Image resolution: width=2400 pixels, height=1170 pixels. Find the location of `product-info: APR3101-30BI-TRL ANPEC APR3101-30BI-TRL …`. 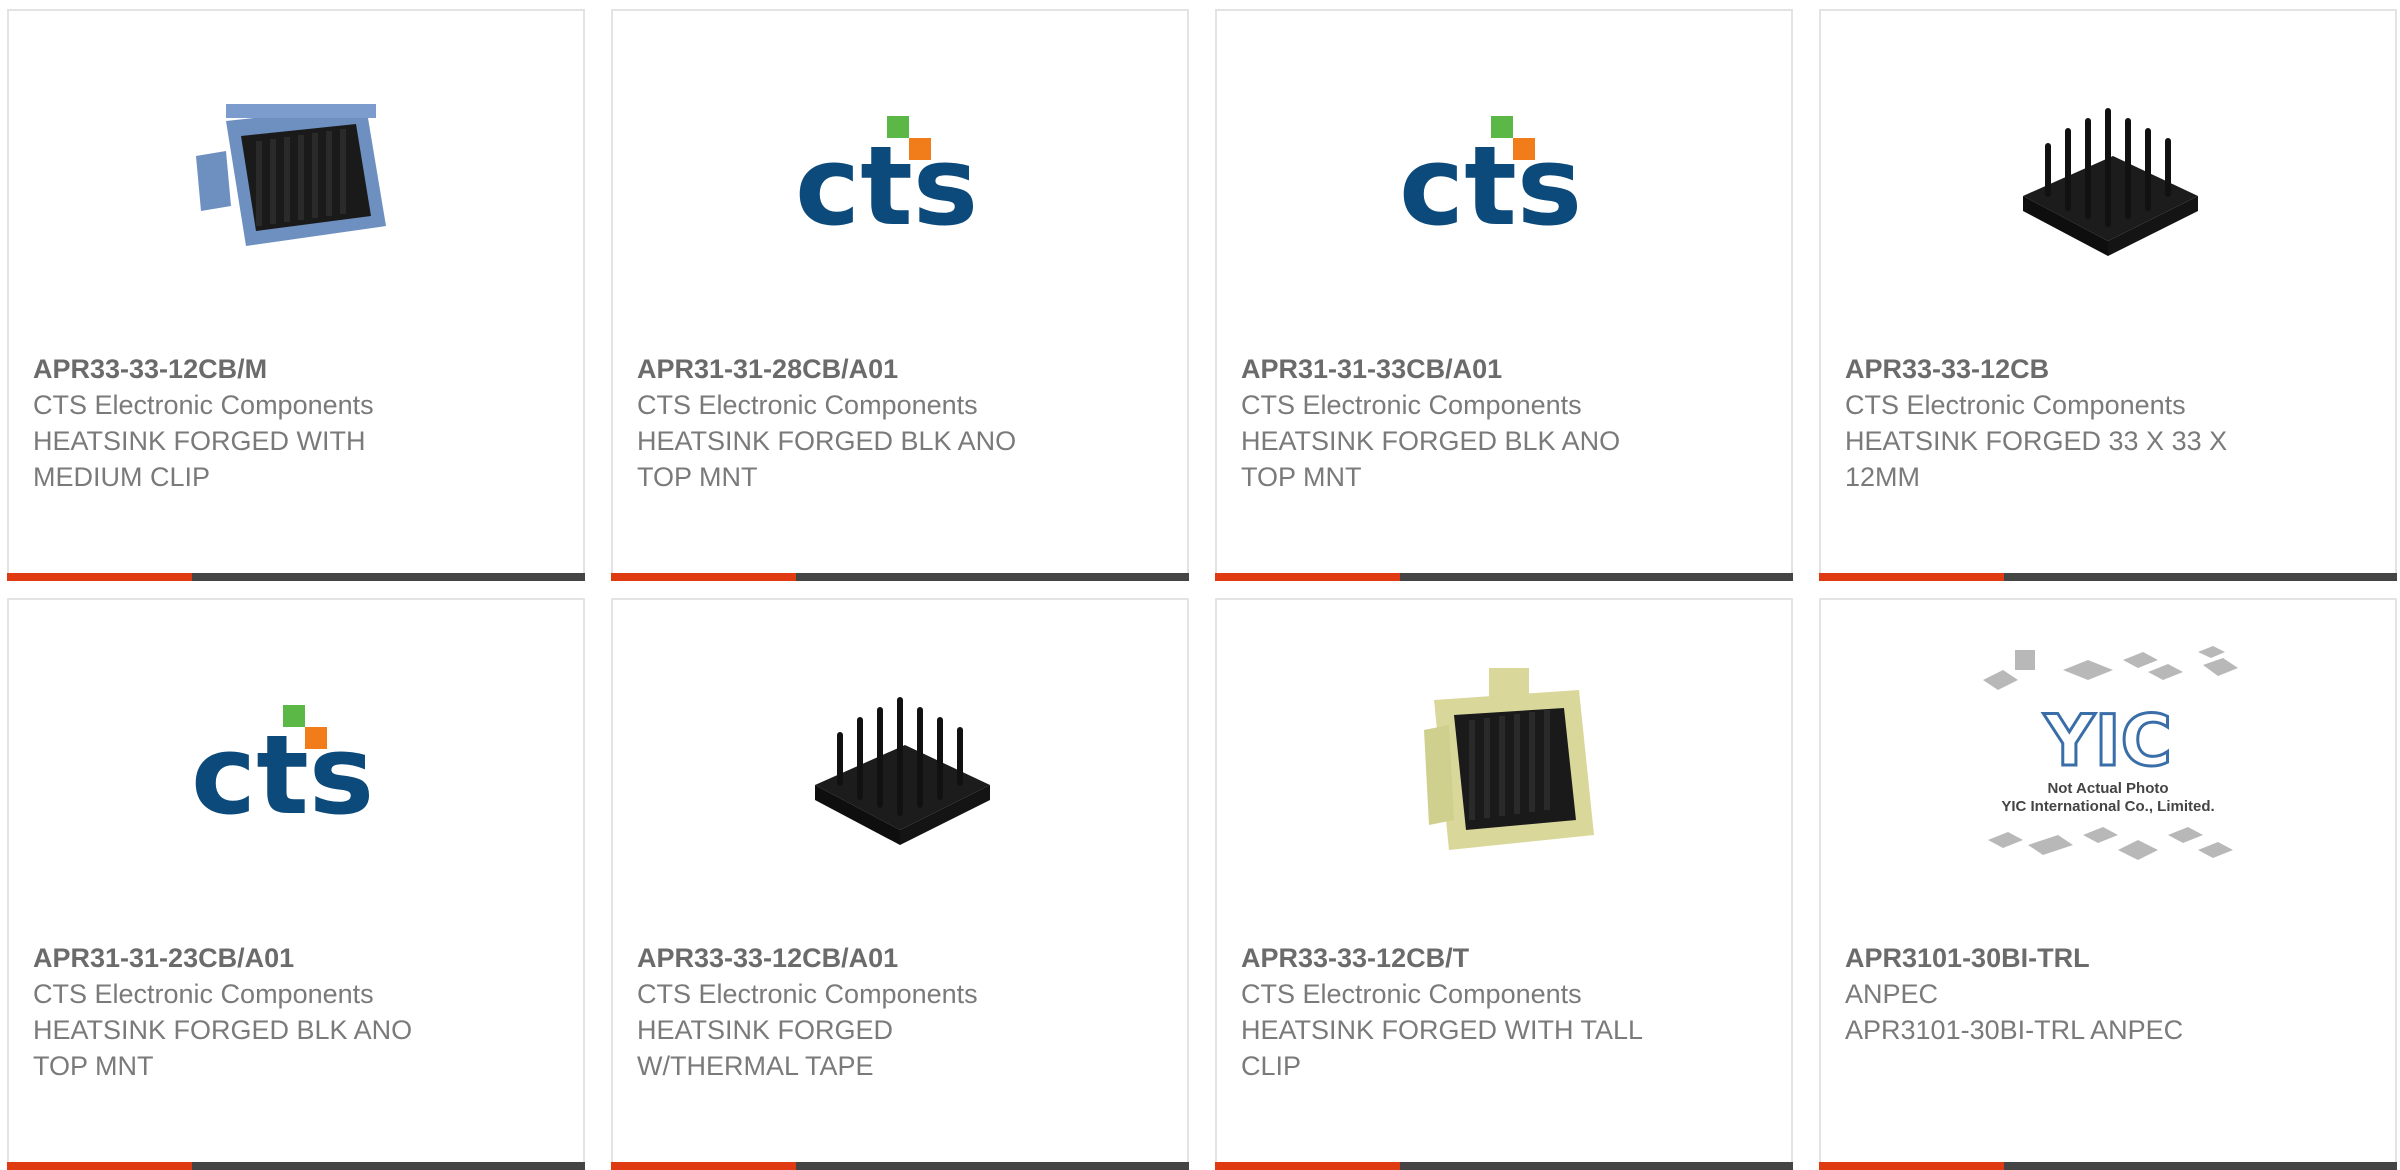

product-info: APR3101-30BI-TRL ANPEC APR3101-30BI-TRL … is located at coordinates (2105, 994).